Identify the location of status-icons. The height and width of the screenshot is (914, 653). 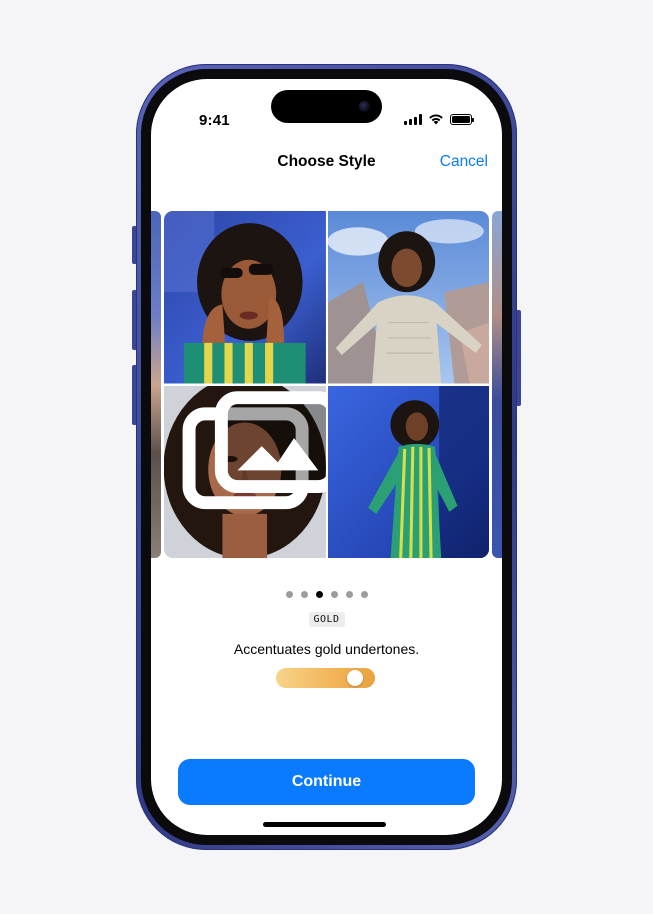
(439, 119).